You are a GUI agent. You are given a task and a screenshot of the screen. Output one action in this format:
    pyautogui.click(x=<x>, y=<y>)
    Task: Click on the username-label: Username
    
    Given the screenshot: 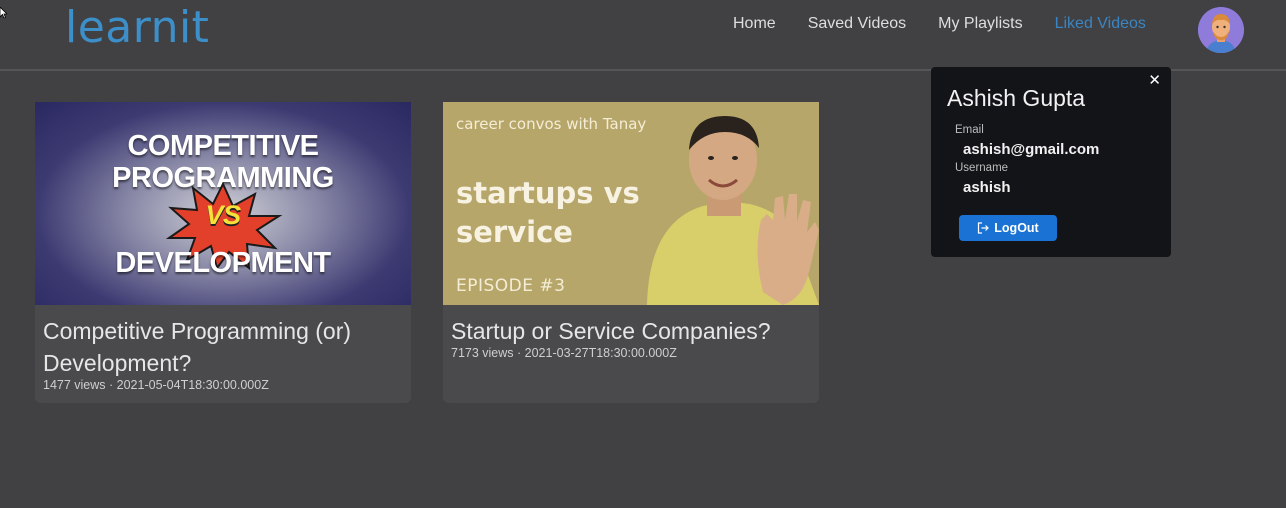 What is the action you would take?
    pyautogui.click(x=982, y=168)
    